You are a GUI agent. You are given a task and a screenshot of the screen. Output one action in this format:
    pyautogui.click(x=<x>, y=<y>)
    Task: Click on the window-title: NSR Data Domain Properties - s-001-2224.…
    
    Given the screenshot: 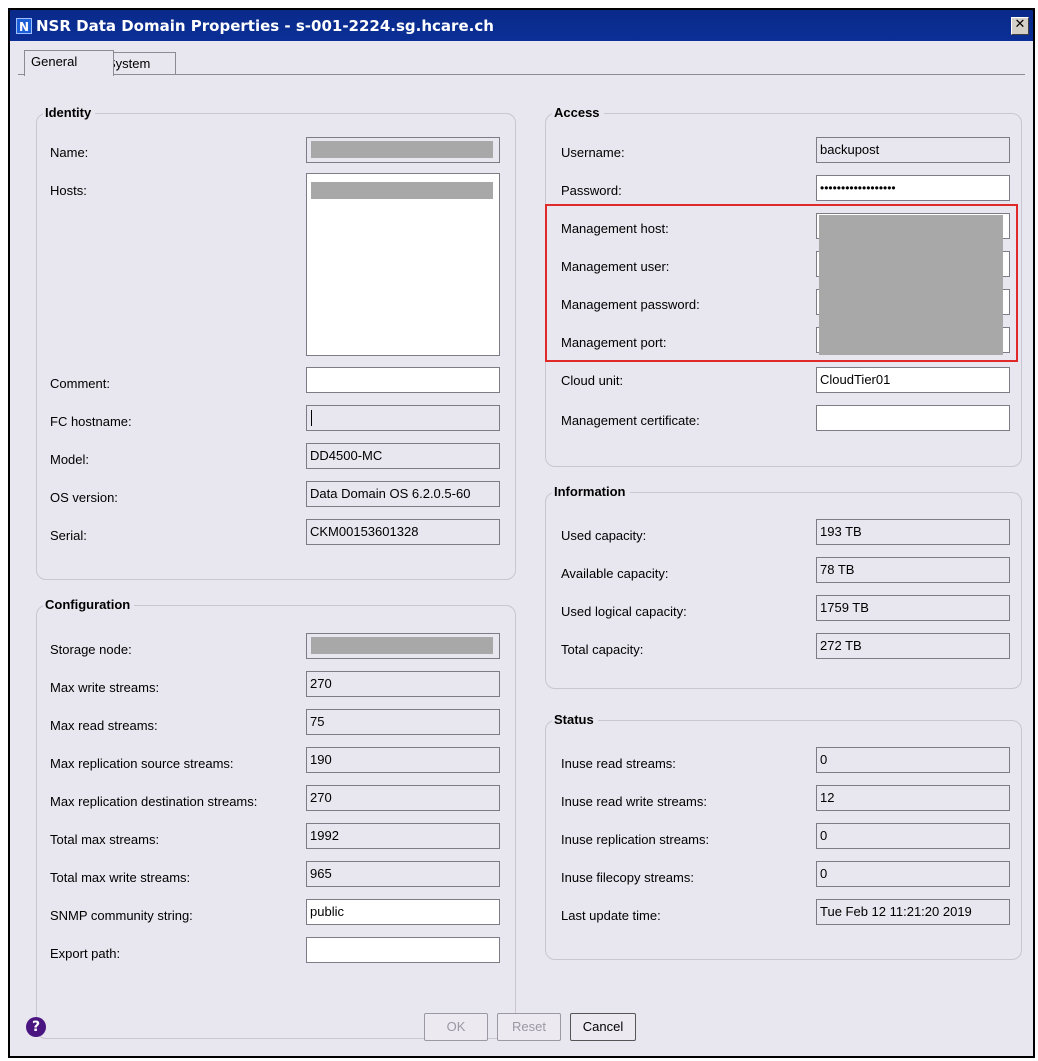 What is the action you would take?
    pyautogui.click(x=265, y=26)
    